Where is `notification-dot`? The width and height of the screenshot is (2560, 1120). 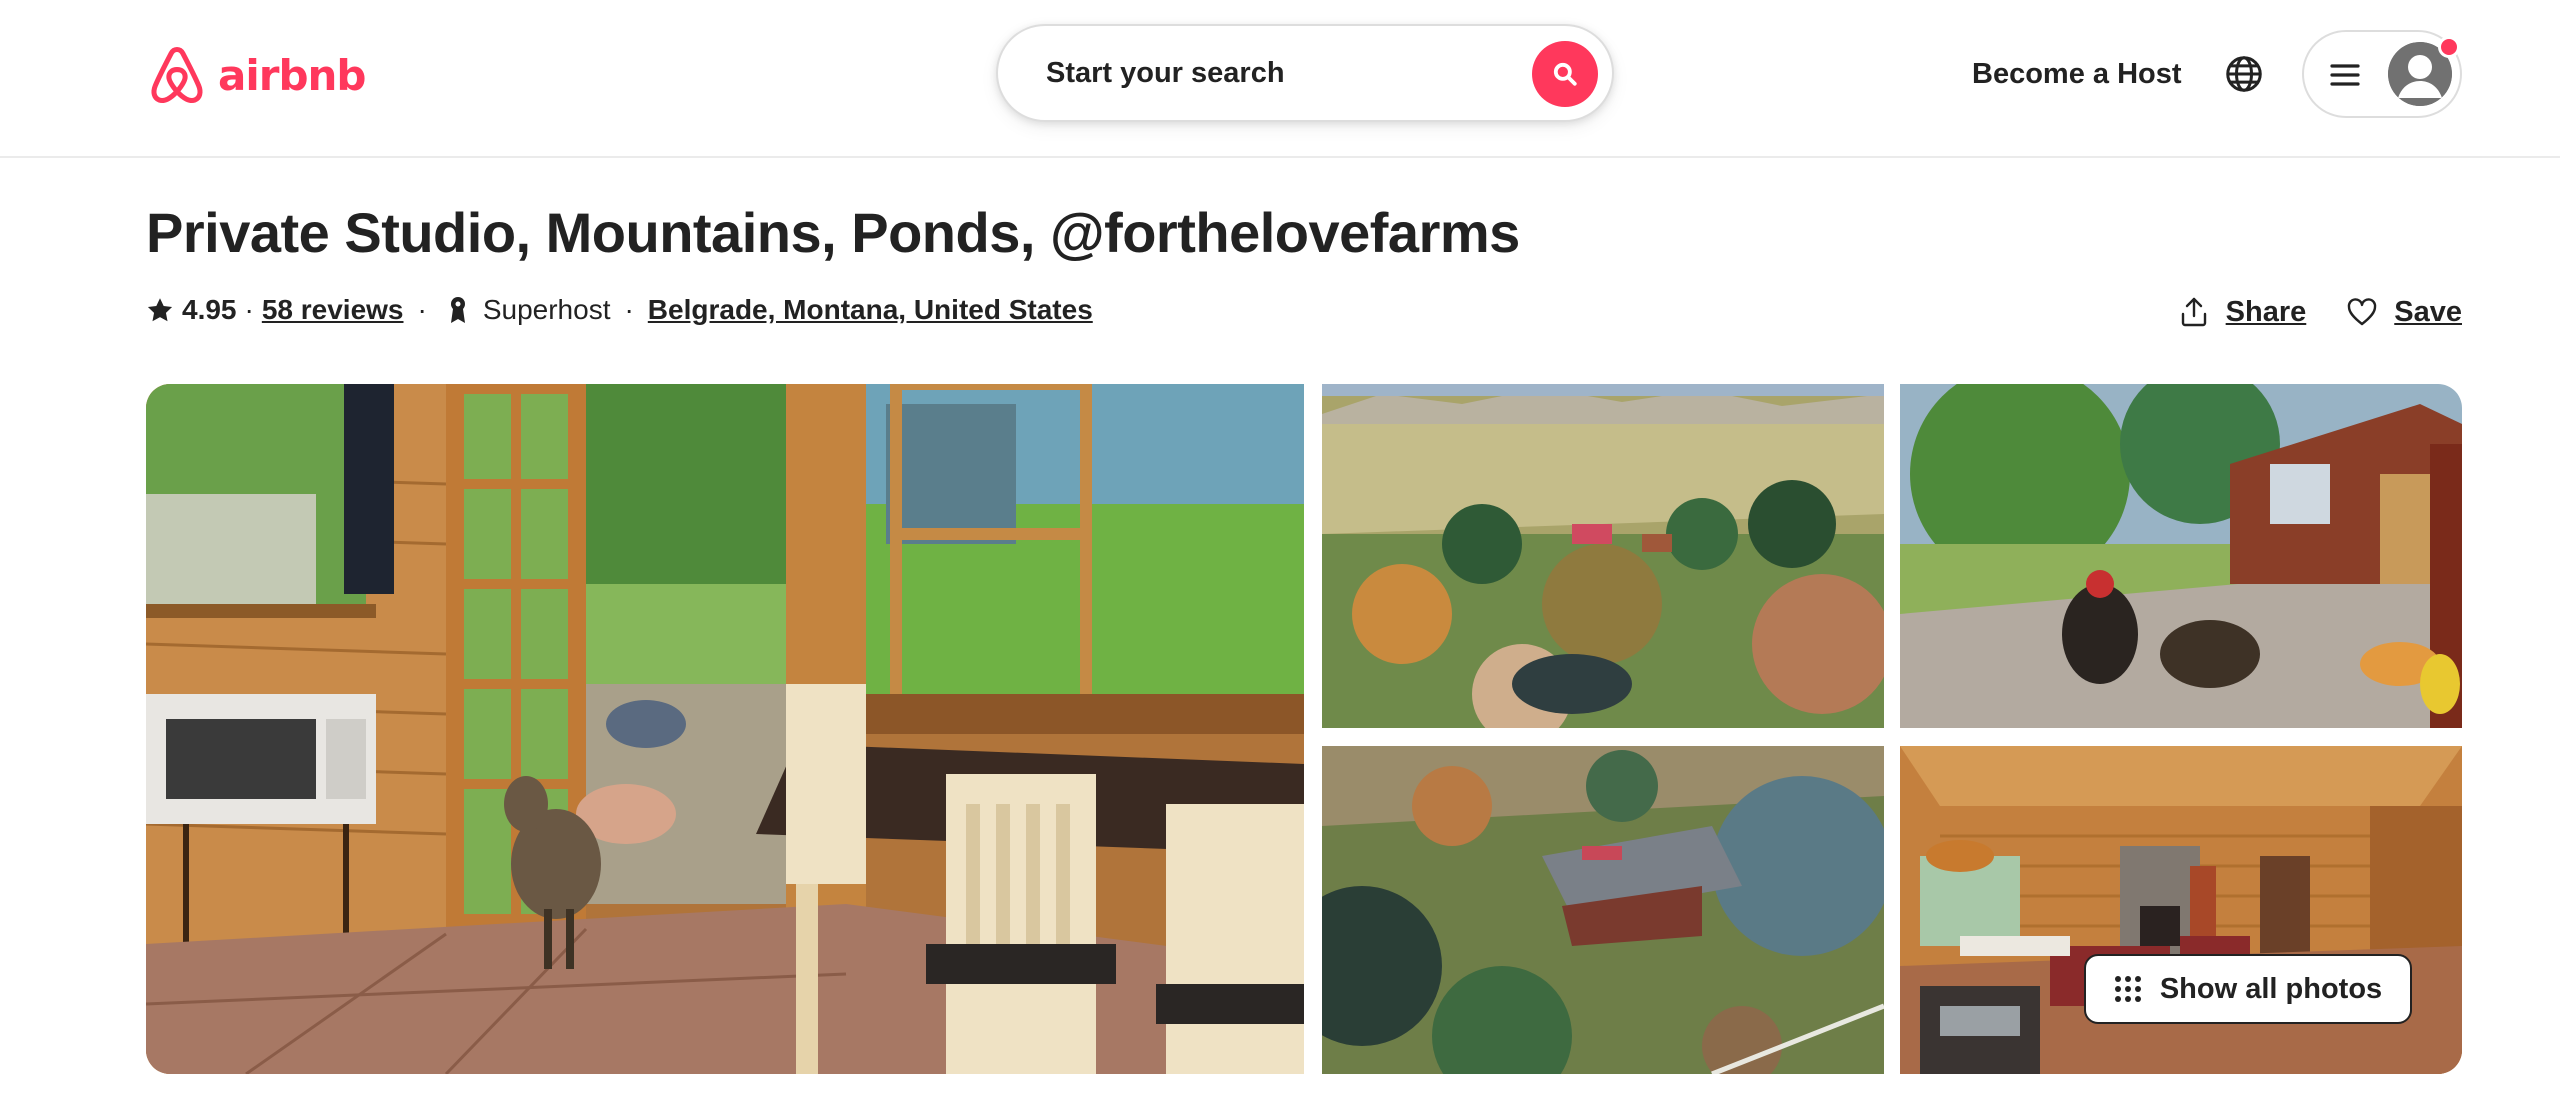 notification-dot is located at coordinates (2449, 47).